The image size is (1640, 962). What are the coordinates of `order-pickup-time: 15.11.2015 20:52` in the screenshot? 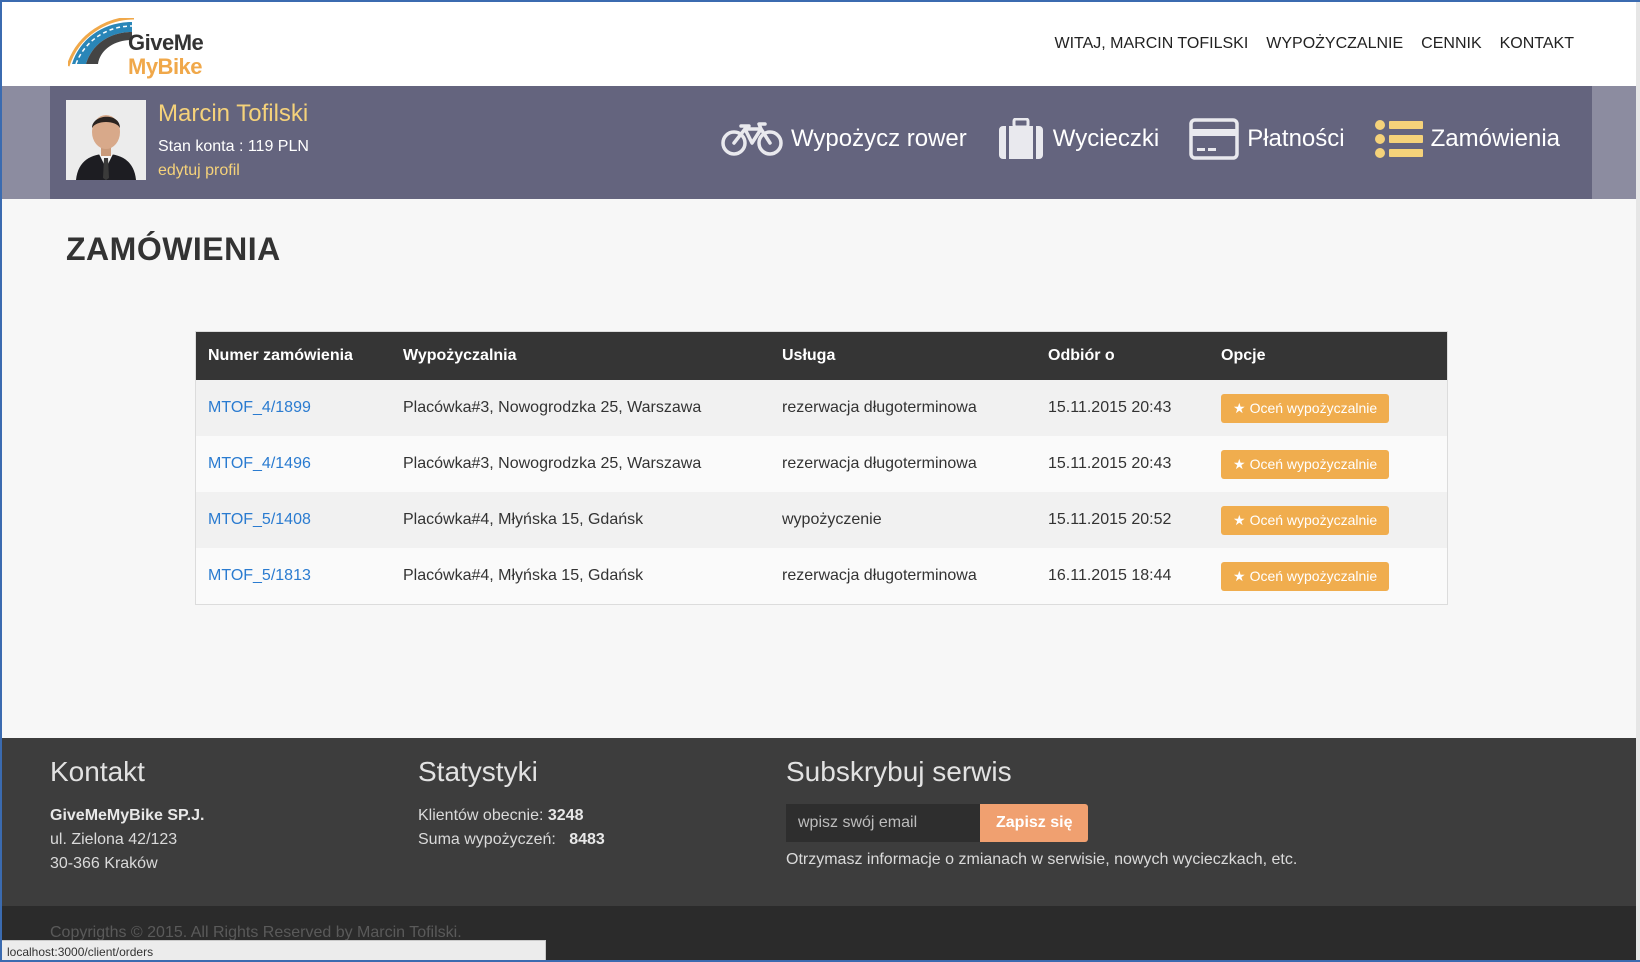 It's located at (1122, 520).